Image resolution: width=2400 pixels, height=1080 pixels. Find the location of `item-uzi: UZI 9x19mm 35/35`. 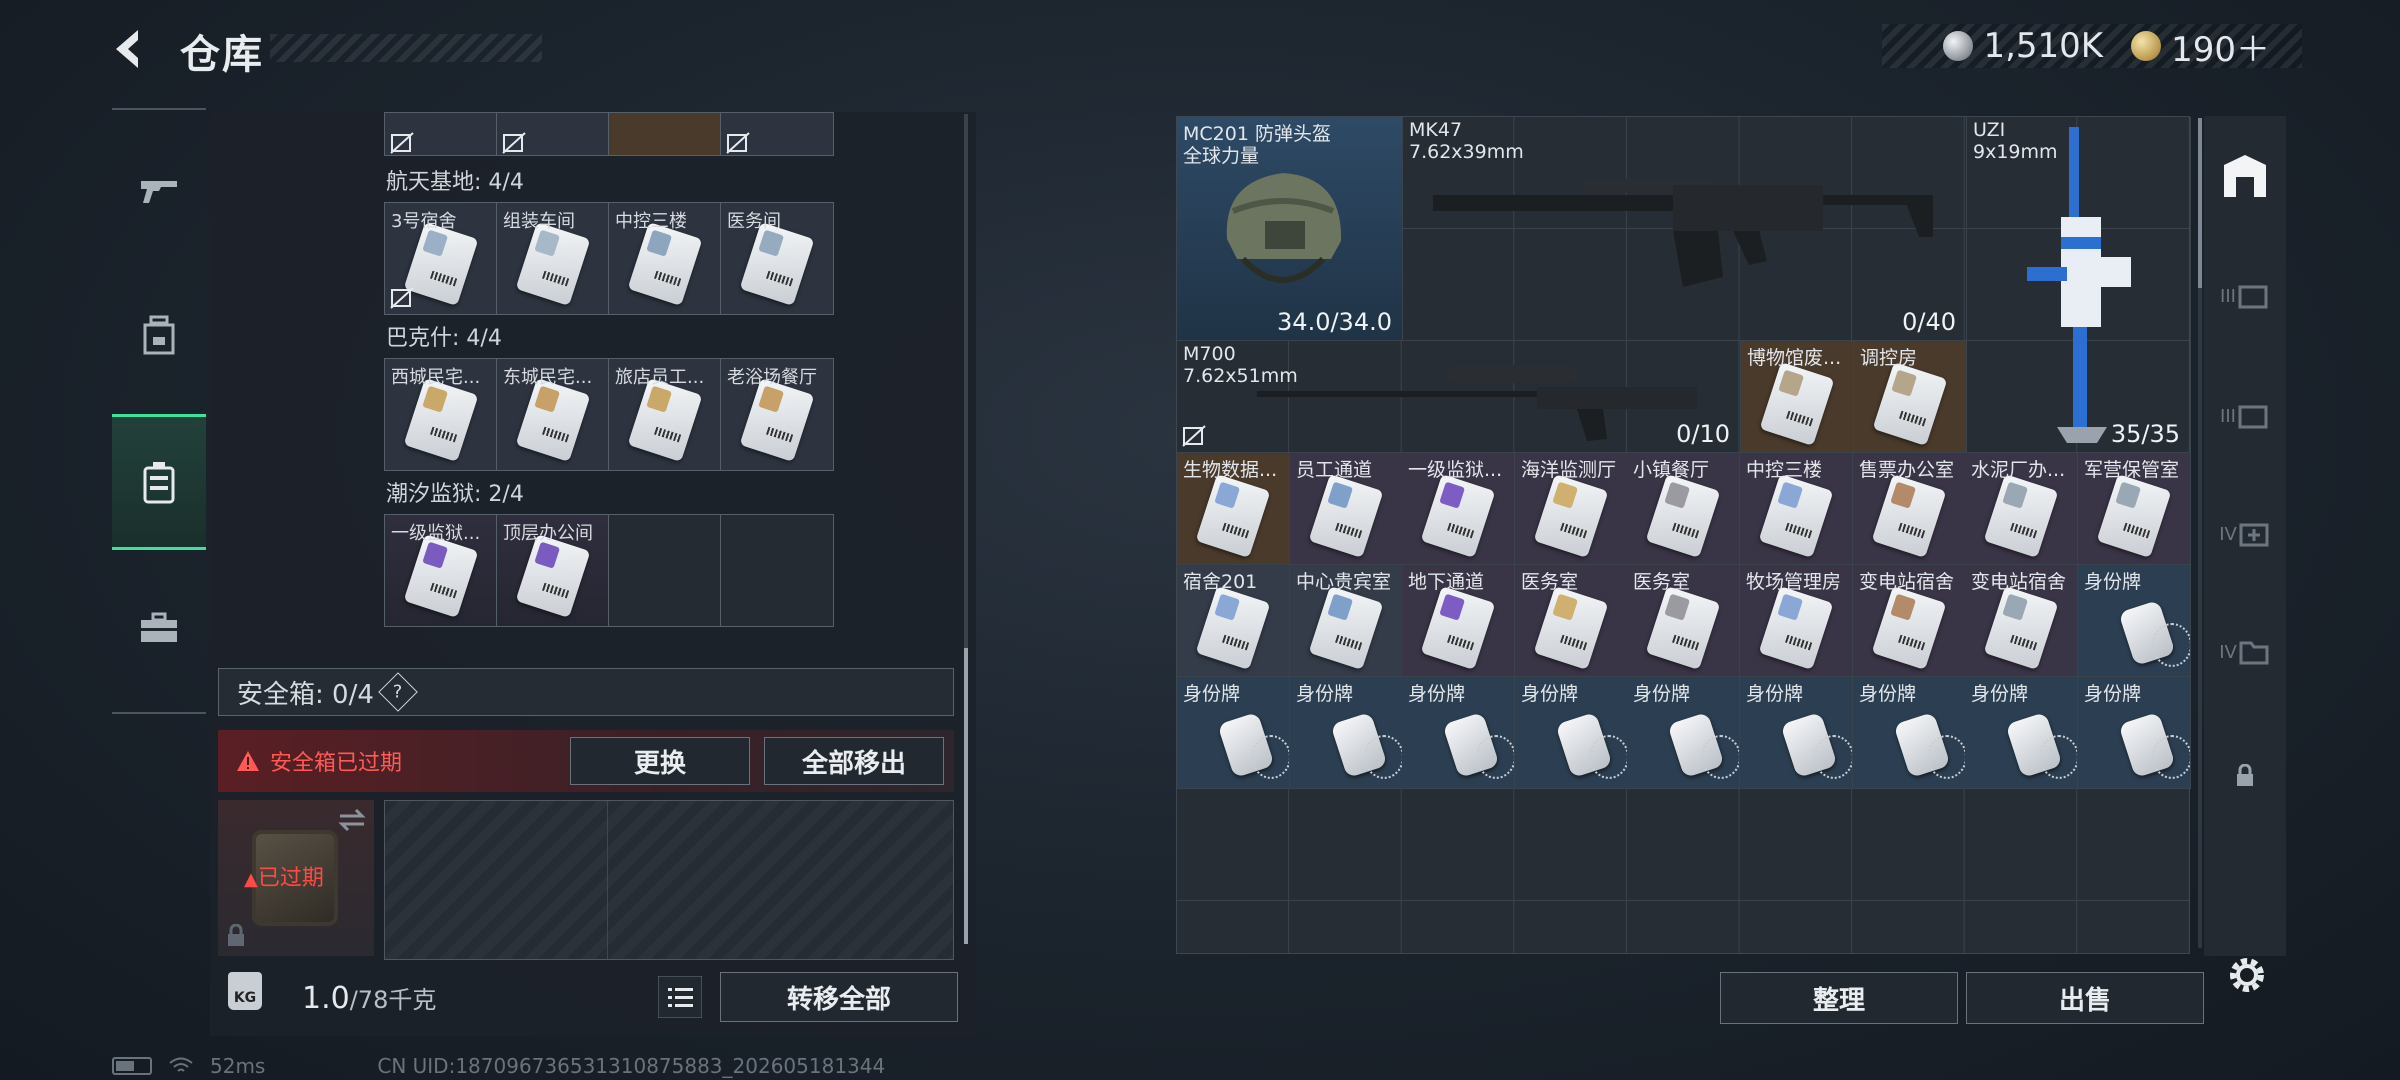

item-uzi: UZI 9x19mm 35/35 is located at coordinates (2079, 285).